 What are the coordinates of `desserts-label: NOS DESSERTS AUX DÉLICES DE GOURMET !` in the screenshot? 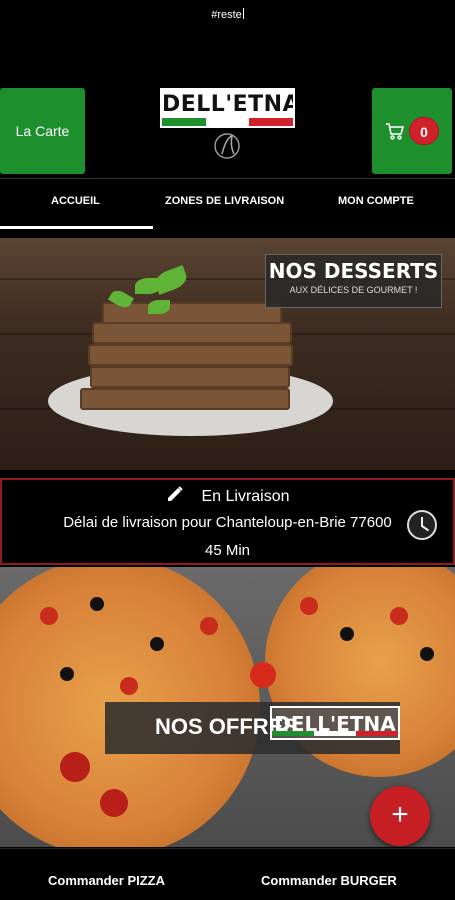 It's located at (353, 281).